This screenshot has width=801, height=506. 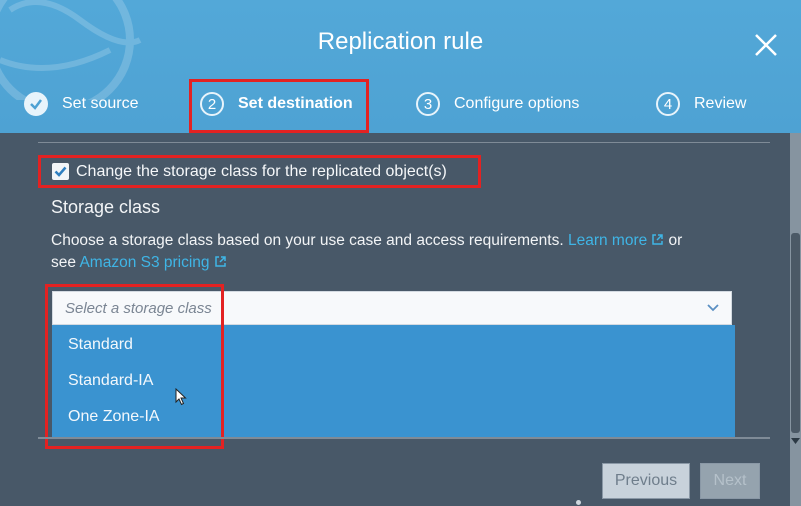 What do you see at coordinates (100, 103) in the screenshot?
I see `step-label: Set source` at bounding box center [100, 103].